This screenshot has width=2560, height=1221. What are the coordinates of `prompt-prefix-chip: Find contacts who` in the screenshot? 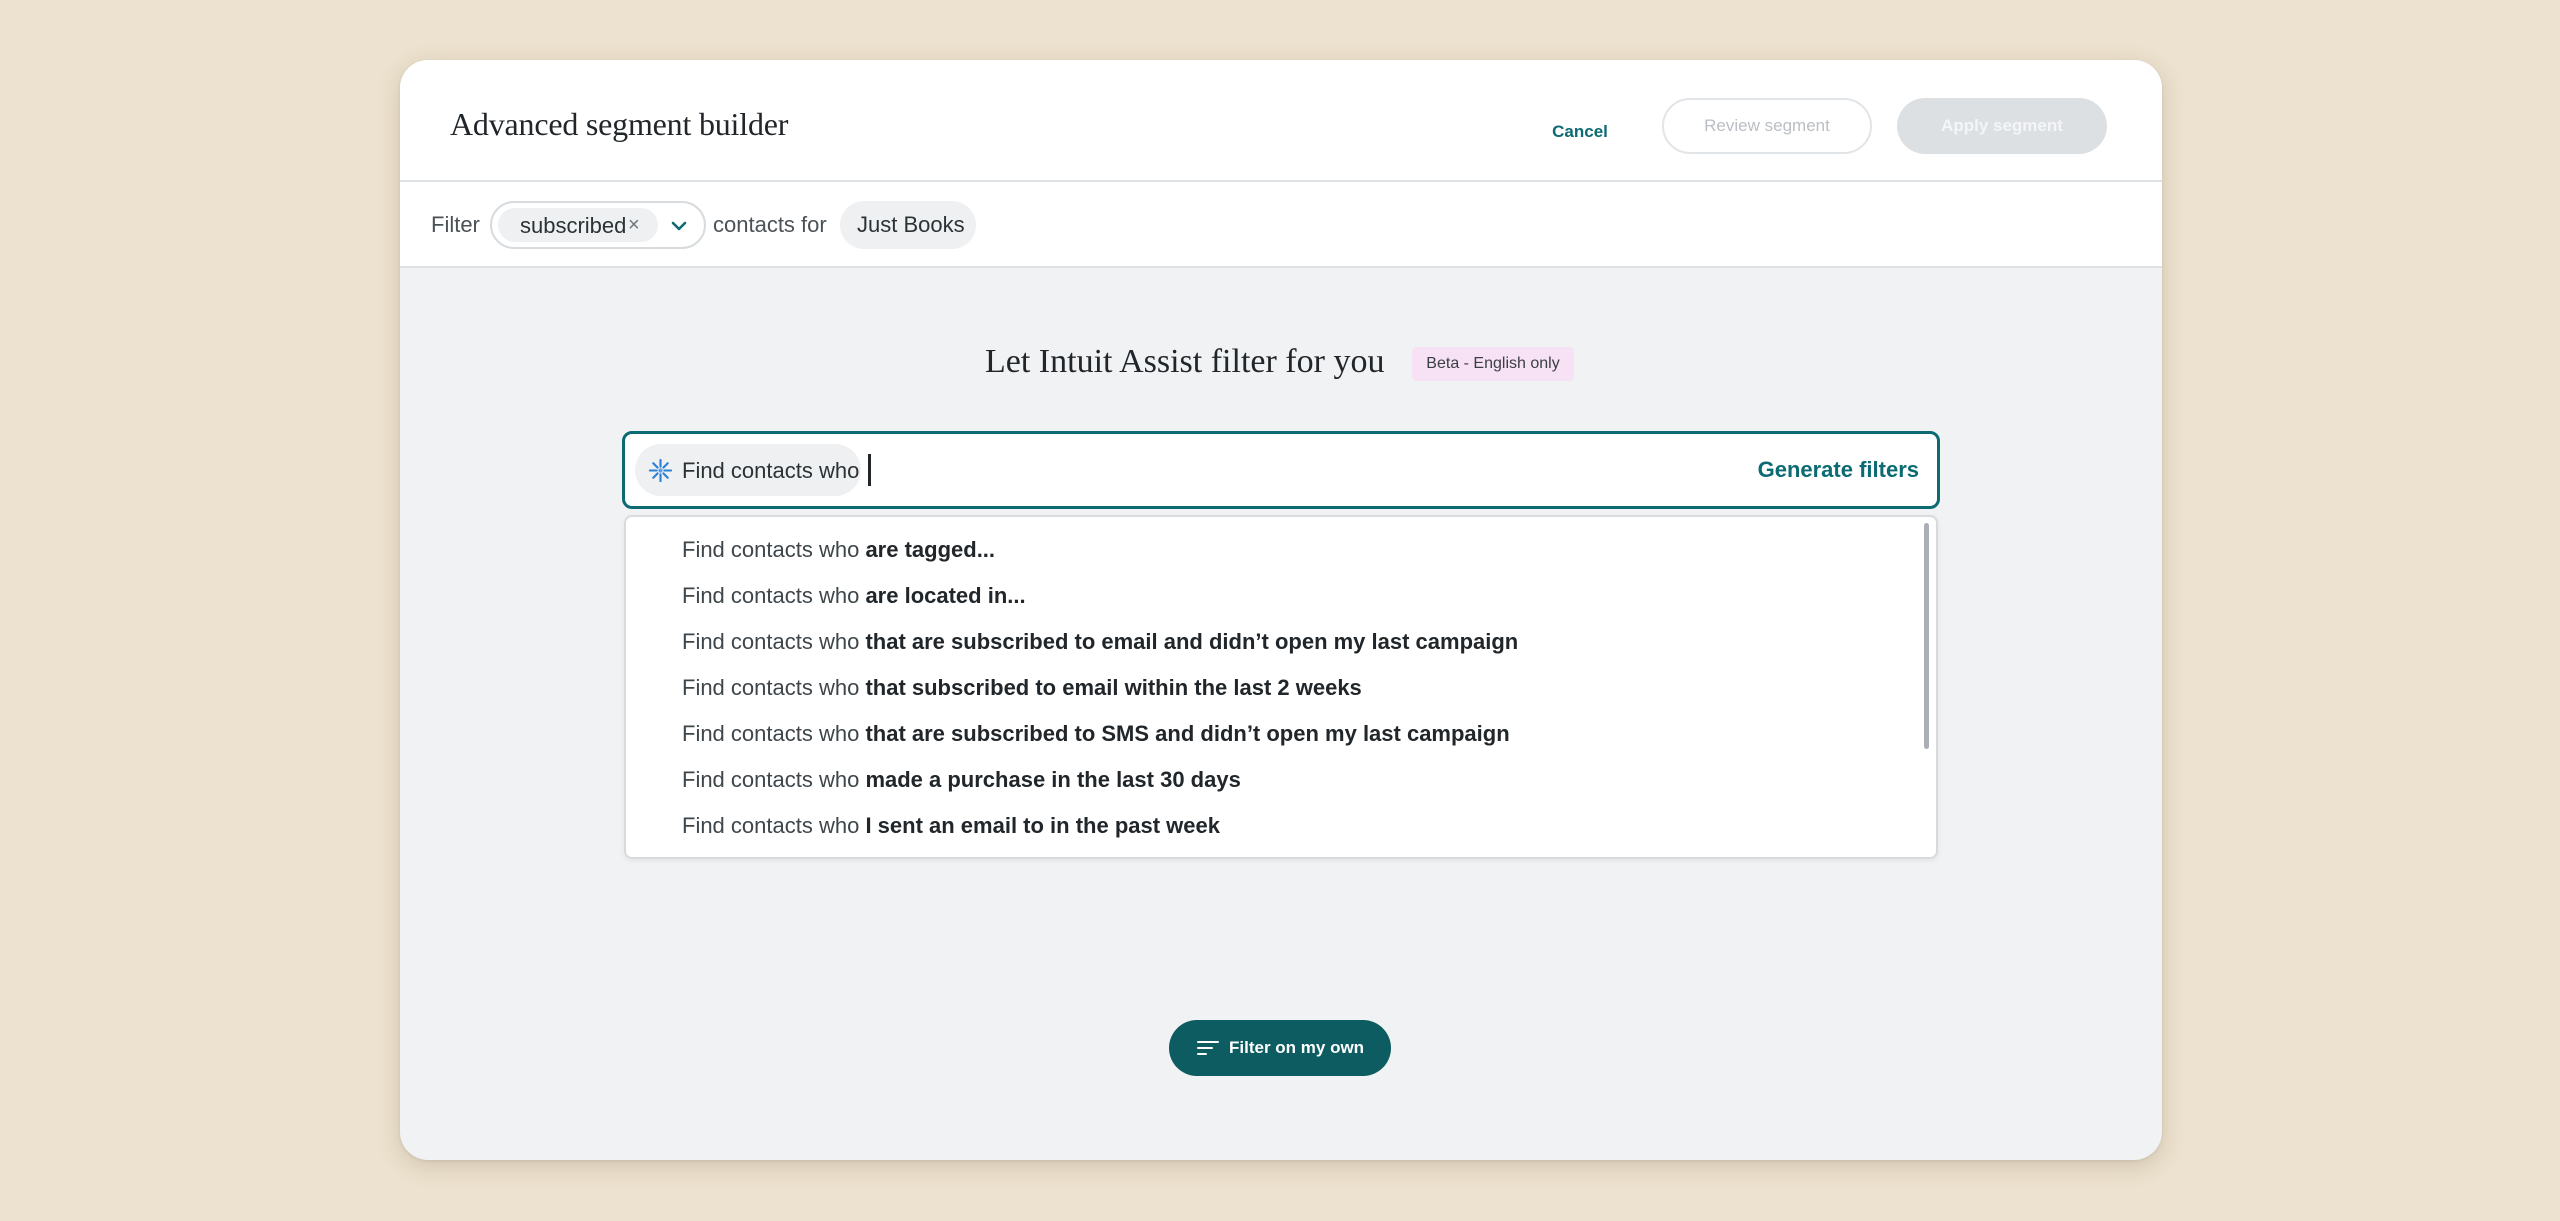 It's located at (748, 470).